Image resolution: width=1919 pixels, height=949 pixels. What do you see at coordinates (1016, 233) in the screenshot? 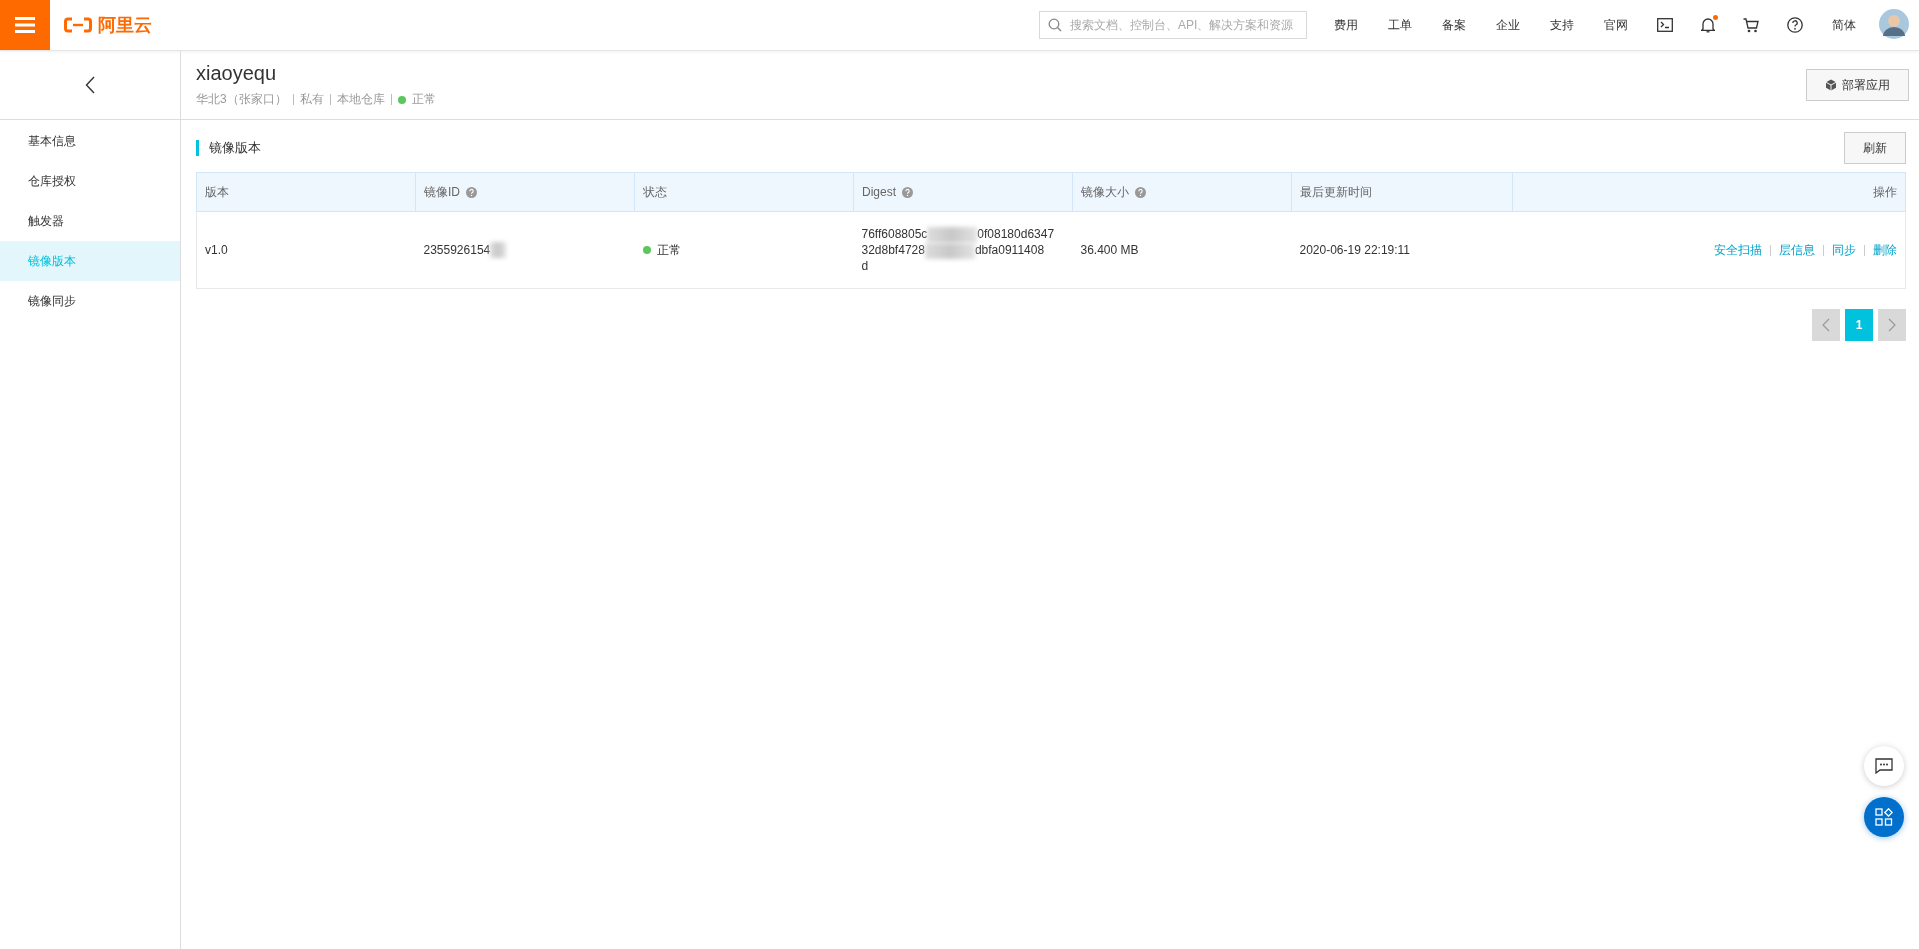
I see `digest-text: 0f08180d6347` at bounding box center [1016, 233].